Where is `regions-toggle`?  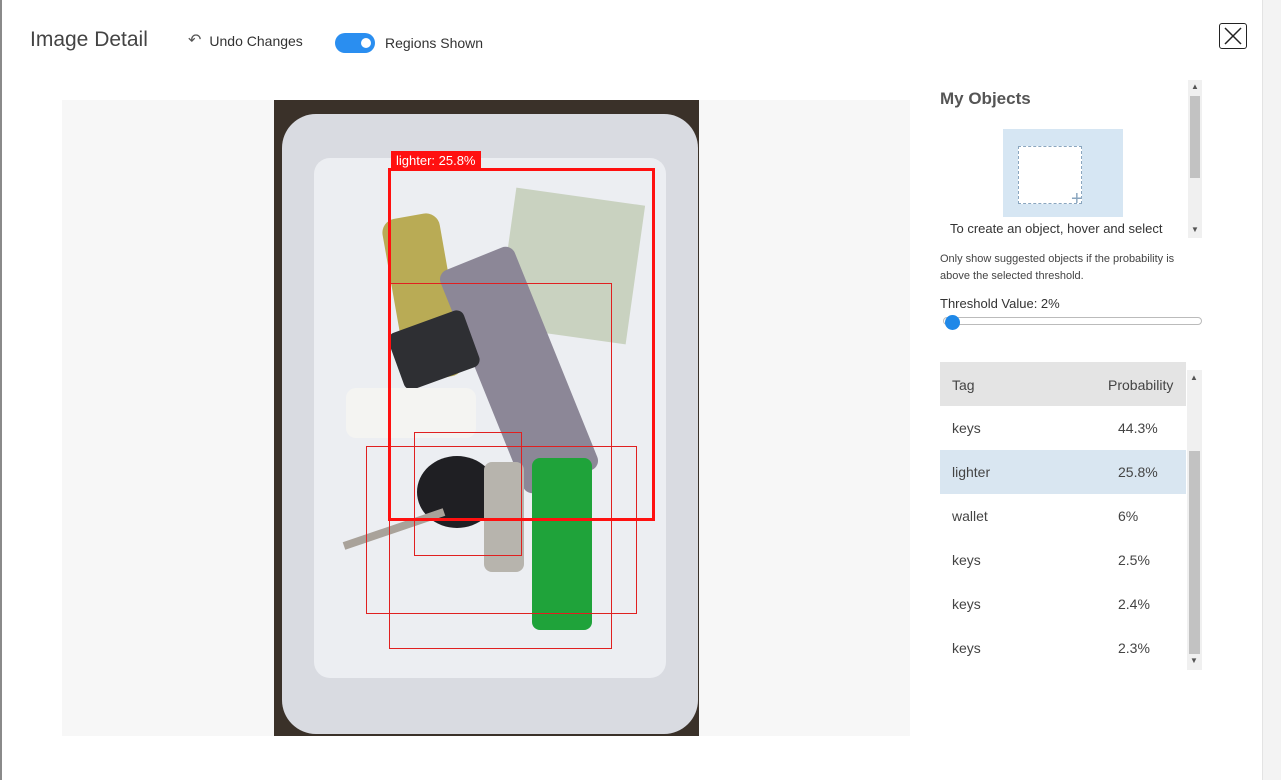 regions-toggle is located at coordinates (355, 43).